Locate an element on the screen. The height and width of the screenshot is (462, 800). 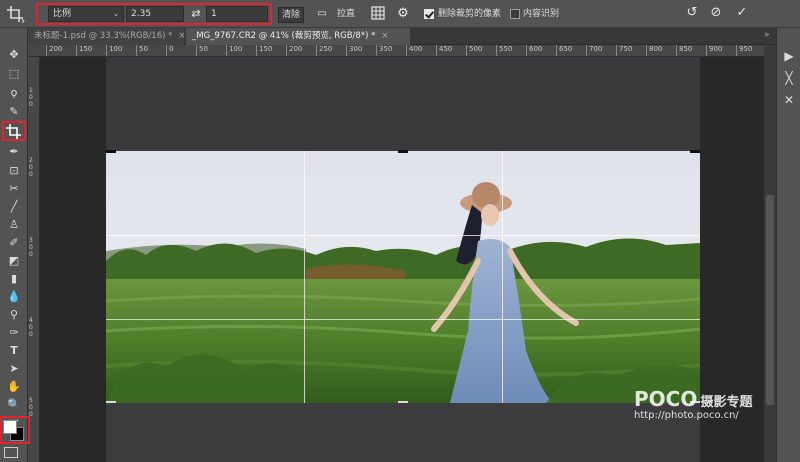
panel-collapse-icon: » is located at coordinates (767, 35).